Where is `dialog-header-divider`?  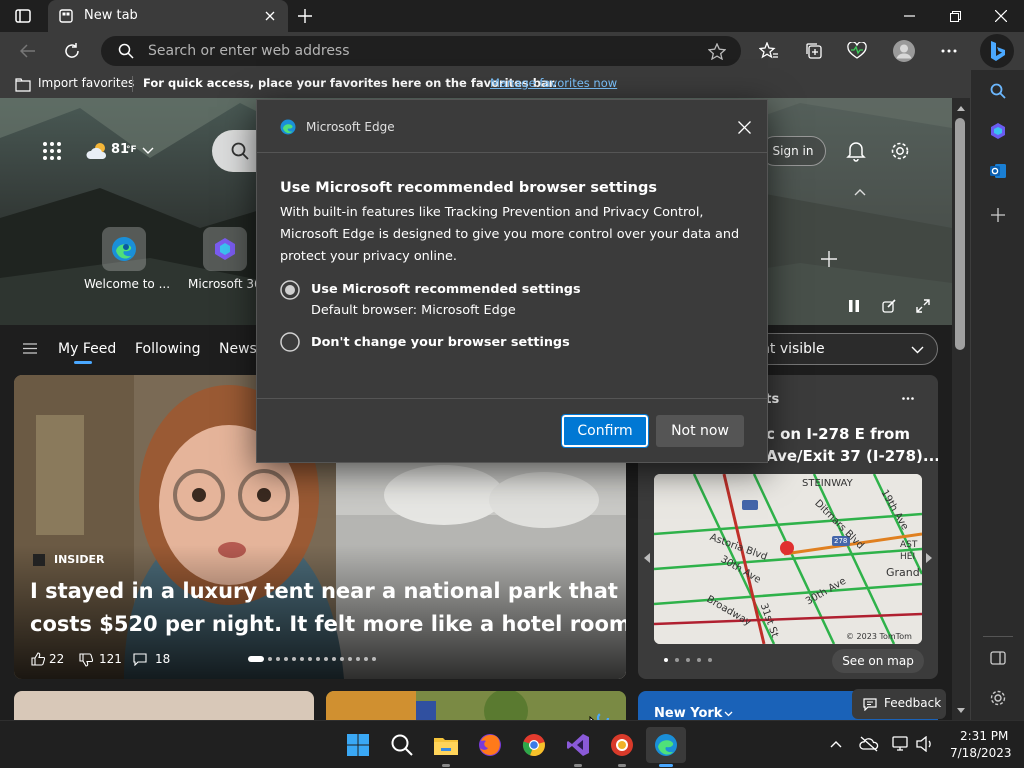
dialog-header-divider is located at coordinates (512, 152).